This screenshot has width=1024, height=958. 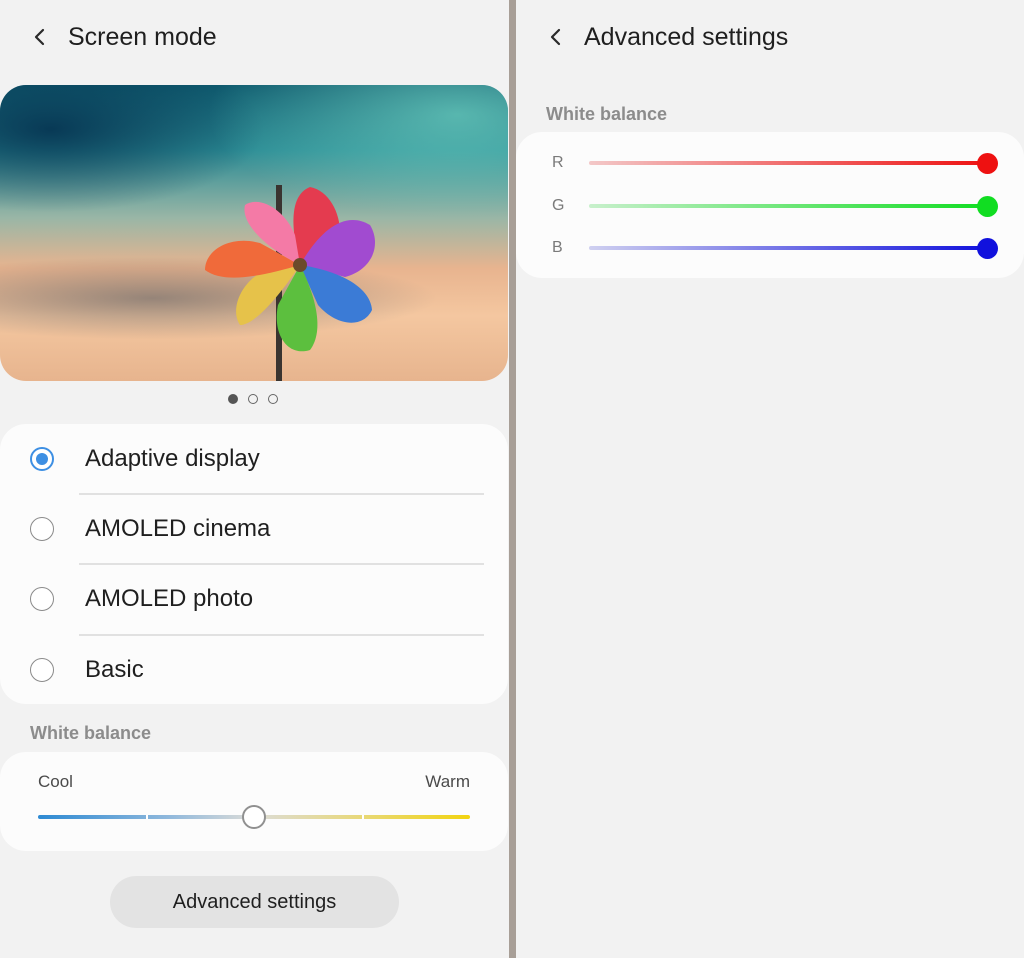 I want to click on rgb-balance-card: R G B, so click(x=770, y=205).